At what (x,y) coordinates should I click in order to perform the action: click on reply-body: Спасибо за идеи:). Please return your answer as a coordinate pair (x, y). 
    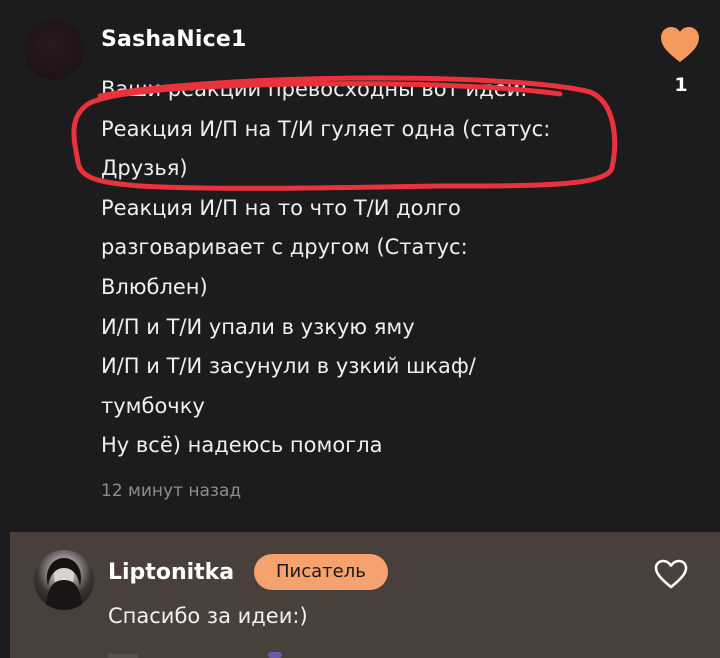
    Looking at the image, I should click on (208, 616).